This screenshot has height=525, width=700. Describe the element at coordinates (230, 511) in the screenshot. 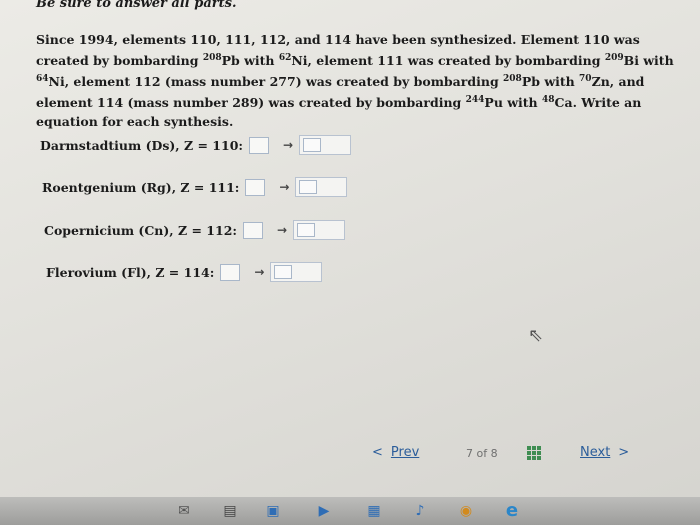

I see `task-view-icon: ▤` at that location.